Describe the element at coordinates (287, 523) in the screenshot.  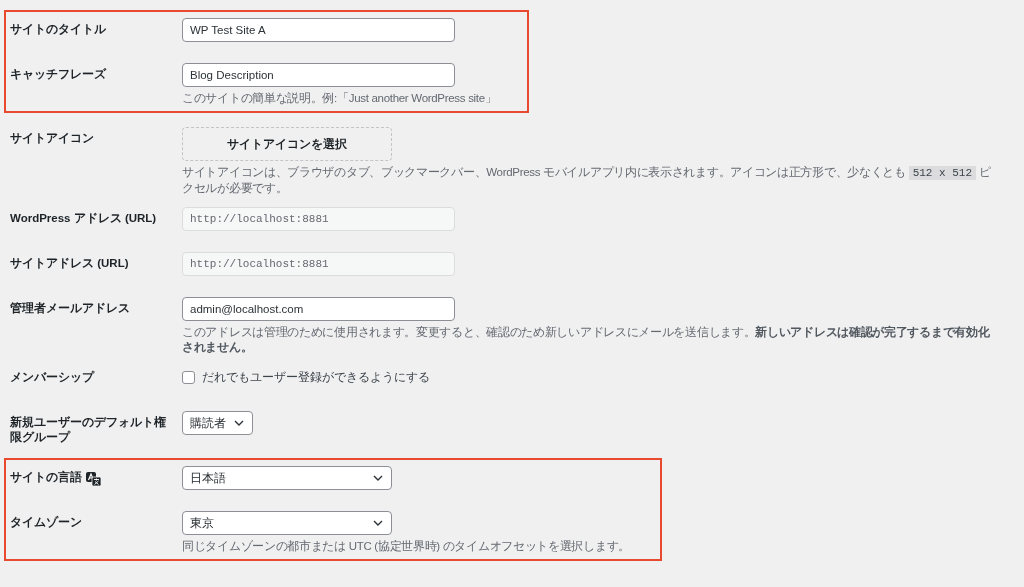
I see `dropdown: 東京` at that location.